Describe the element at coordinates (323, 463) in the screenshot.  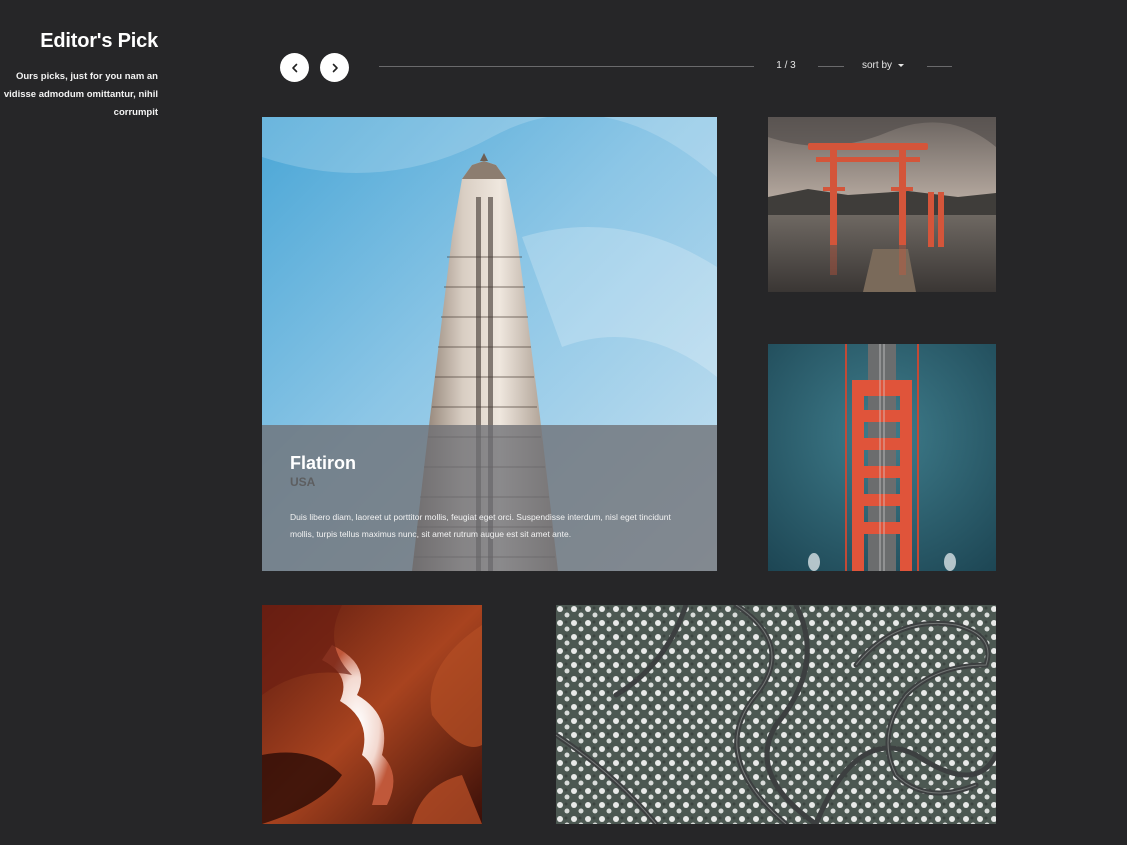
I see `featured-title: Flatiron` at that location.